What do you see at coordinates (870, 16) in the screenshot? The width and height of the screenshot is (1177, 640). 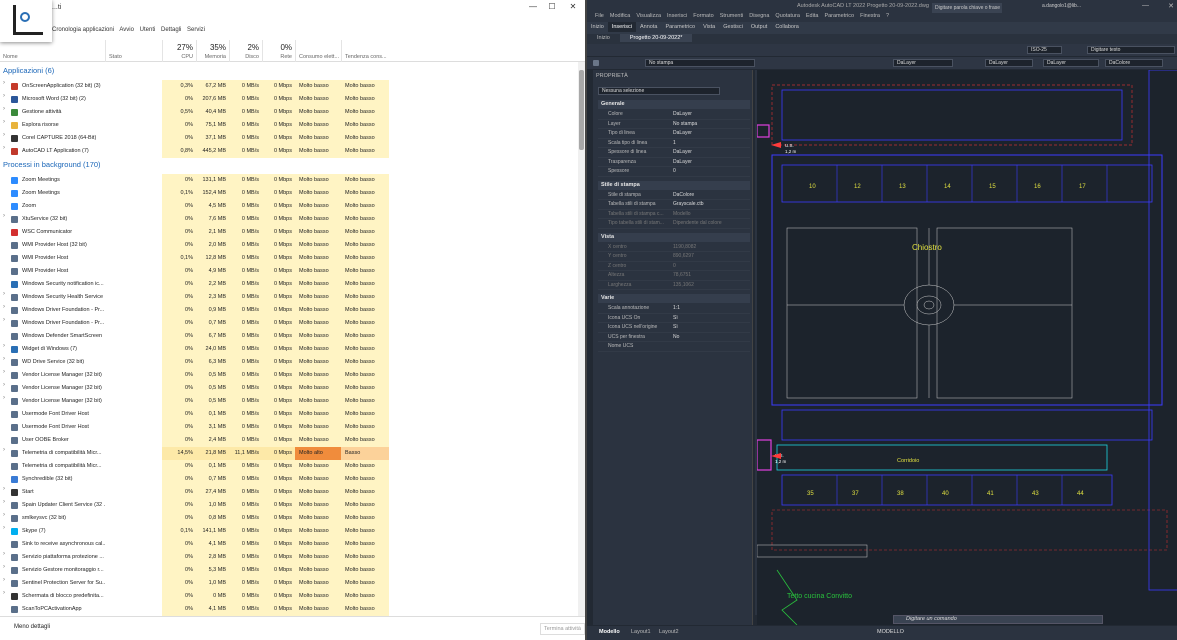 I see `menu-item: Finestra` at bounding box center [870, 16].